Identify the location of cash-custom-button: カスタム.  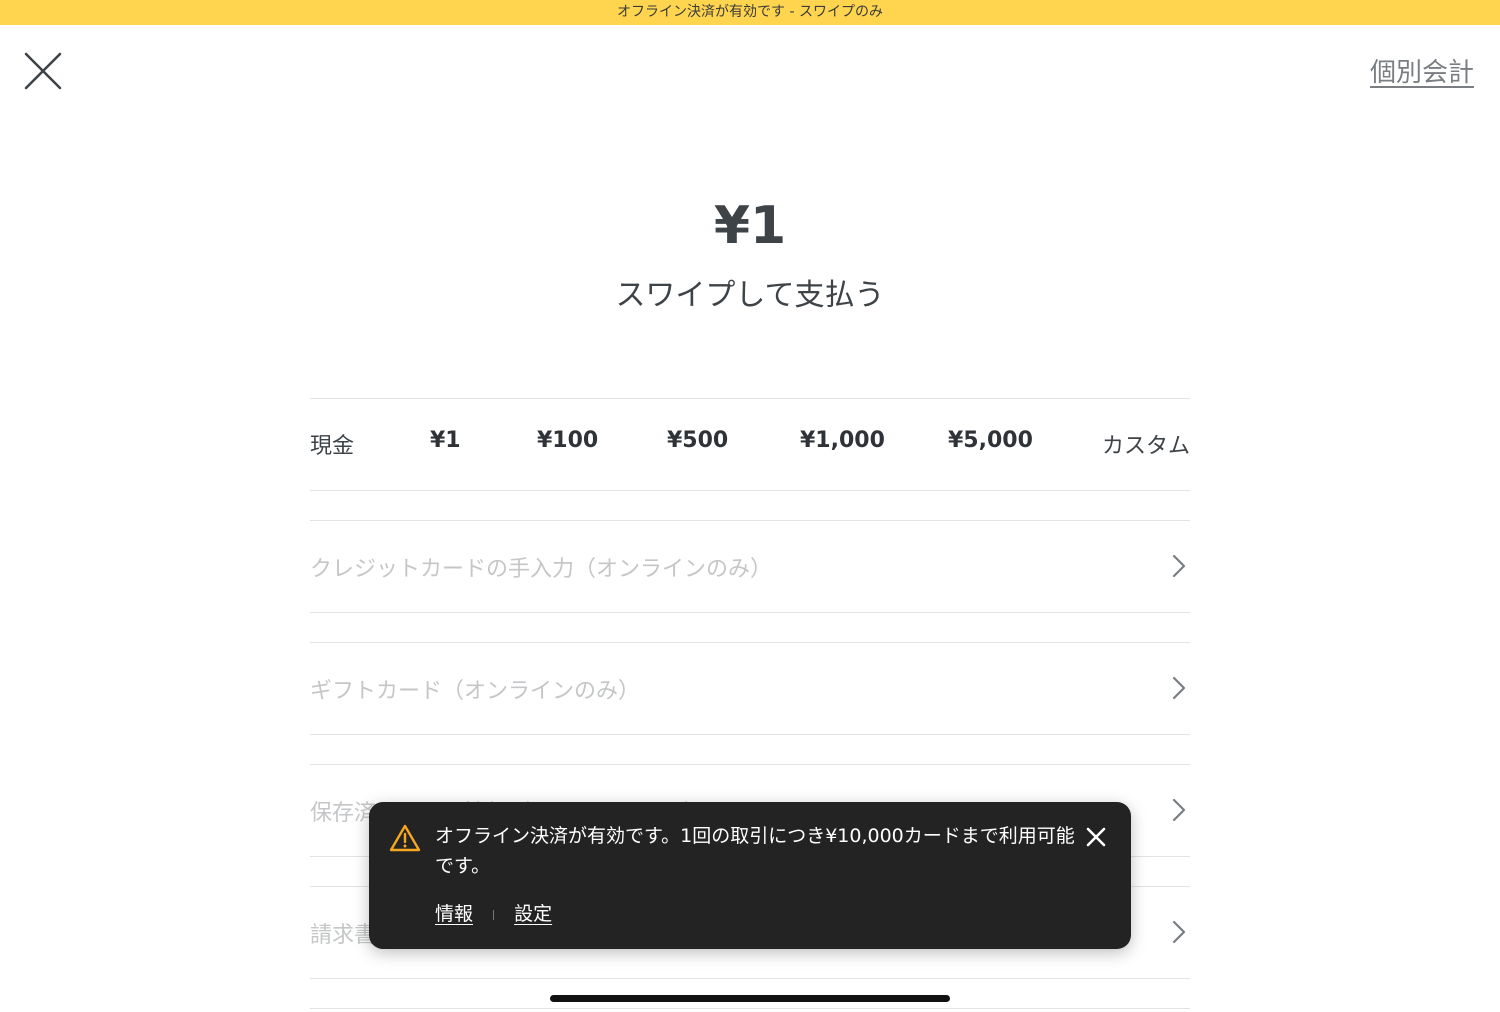
(1146, 444).